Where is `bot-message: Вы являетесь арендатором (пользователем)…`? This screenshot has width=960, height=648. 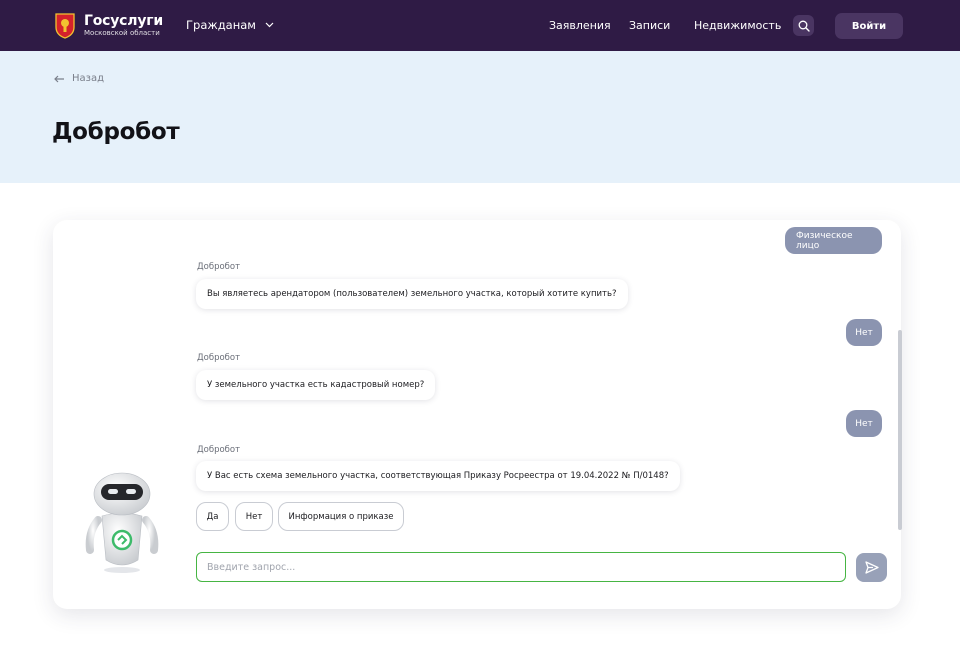
bot-message: Вы являетесь арендатором (пользователем)… is located at coordinates (412, 294).